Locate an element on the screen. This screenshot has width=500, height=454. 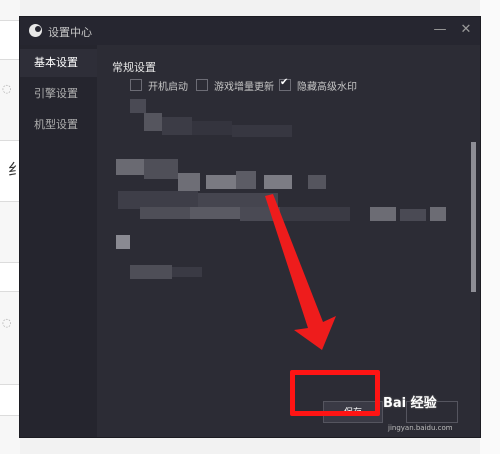
pointer-arrow is located at coordinates (300, 272).